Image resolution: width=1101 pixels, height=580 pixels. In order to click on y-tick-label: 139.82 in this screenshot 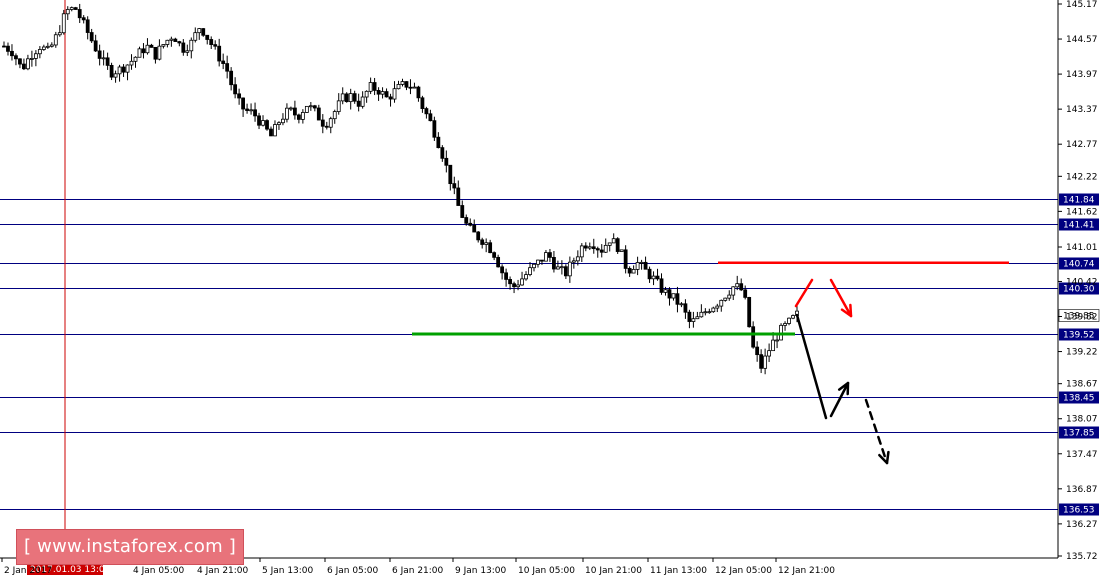, I will do `click(1082, 318)`.